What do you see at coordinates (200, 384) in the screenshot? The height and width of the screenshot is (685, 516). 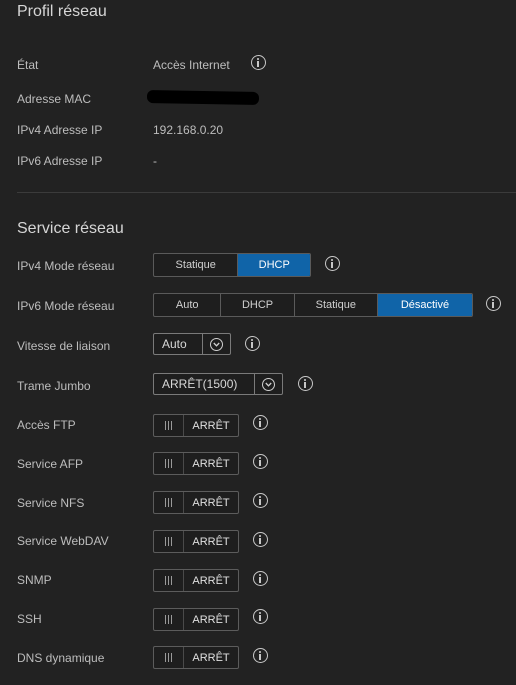 I see `jumbo-frame-value: ARRÊT(1500)` at bounding box center [200, 384].